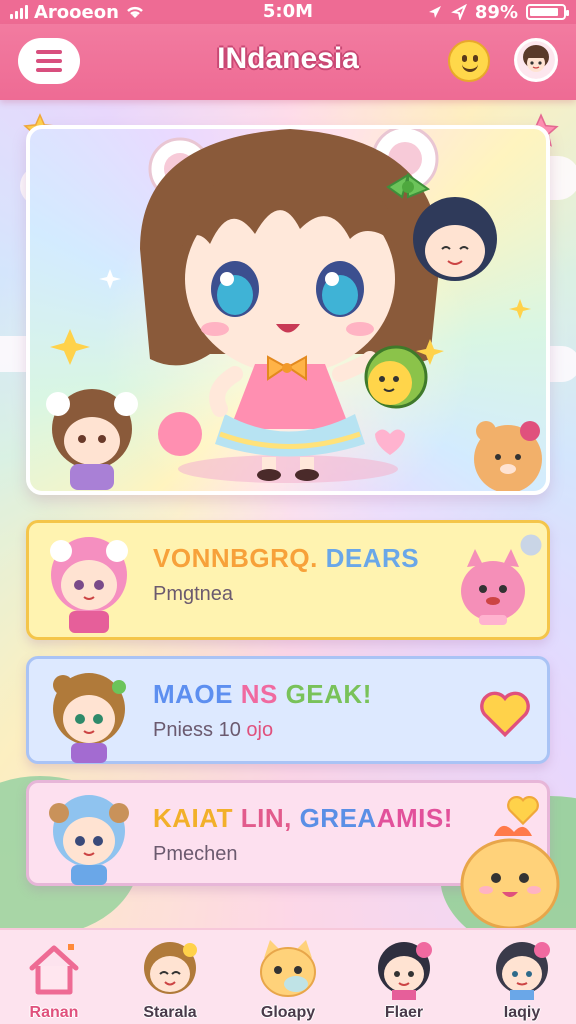  Describe the element at coordinates (197, 694) in the screenshot. I see `card-title-part: MAOE` at that location.